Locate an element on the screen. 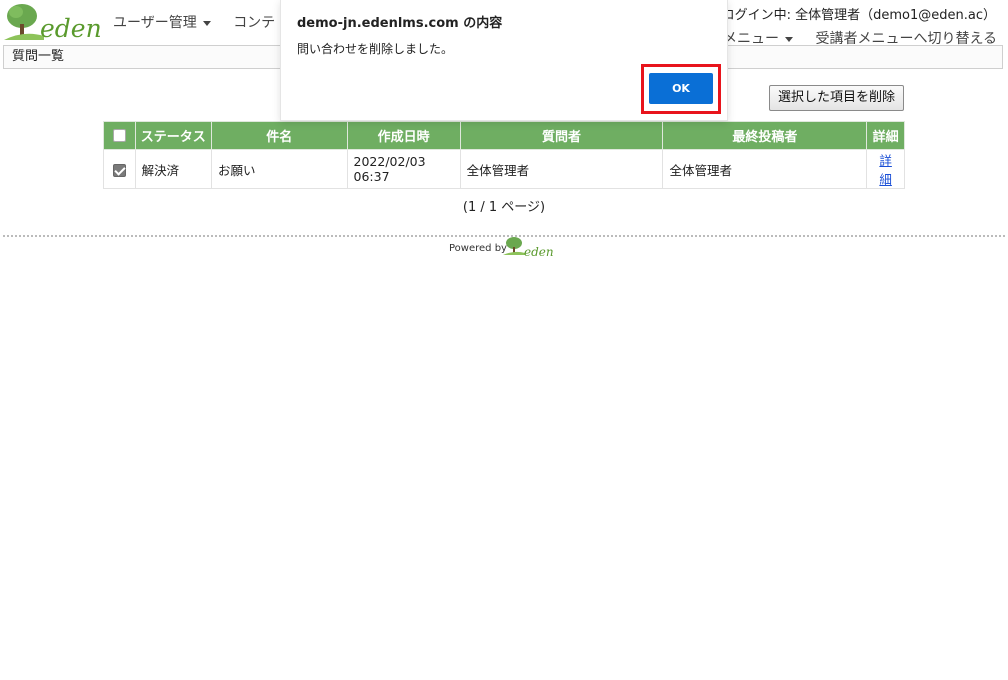  powered-by: Powered by eden is located at coordinates (504, 250).